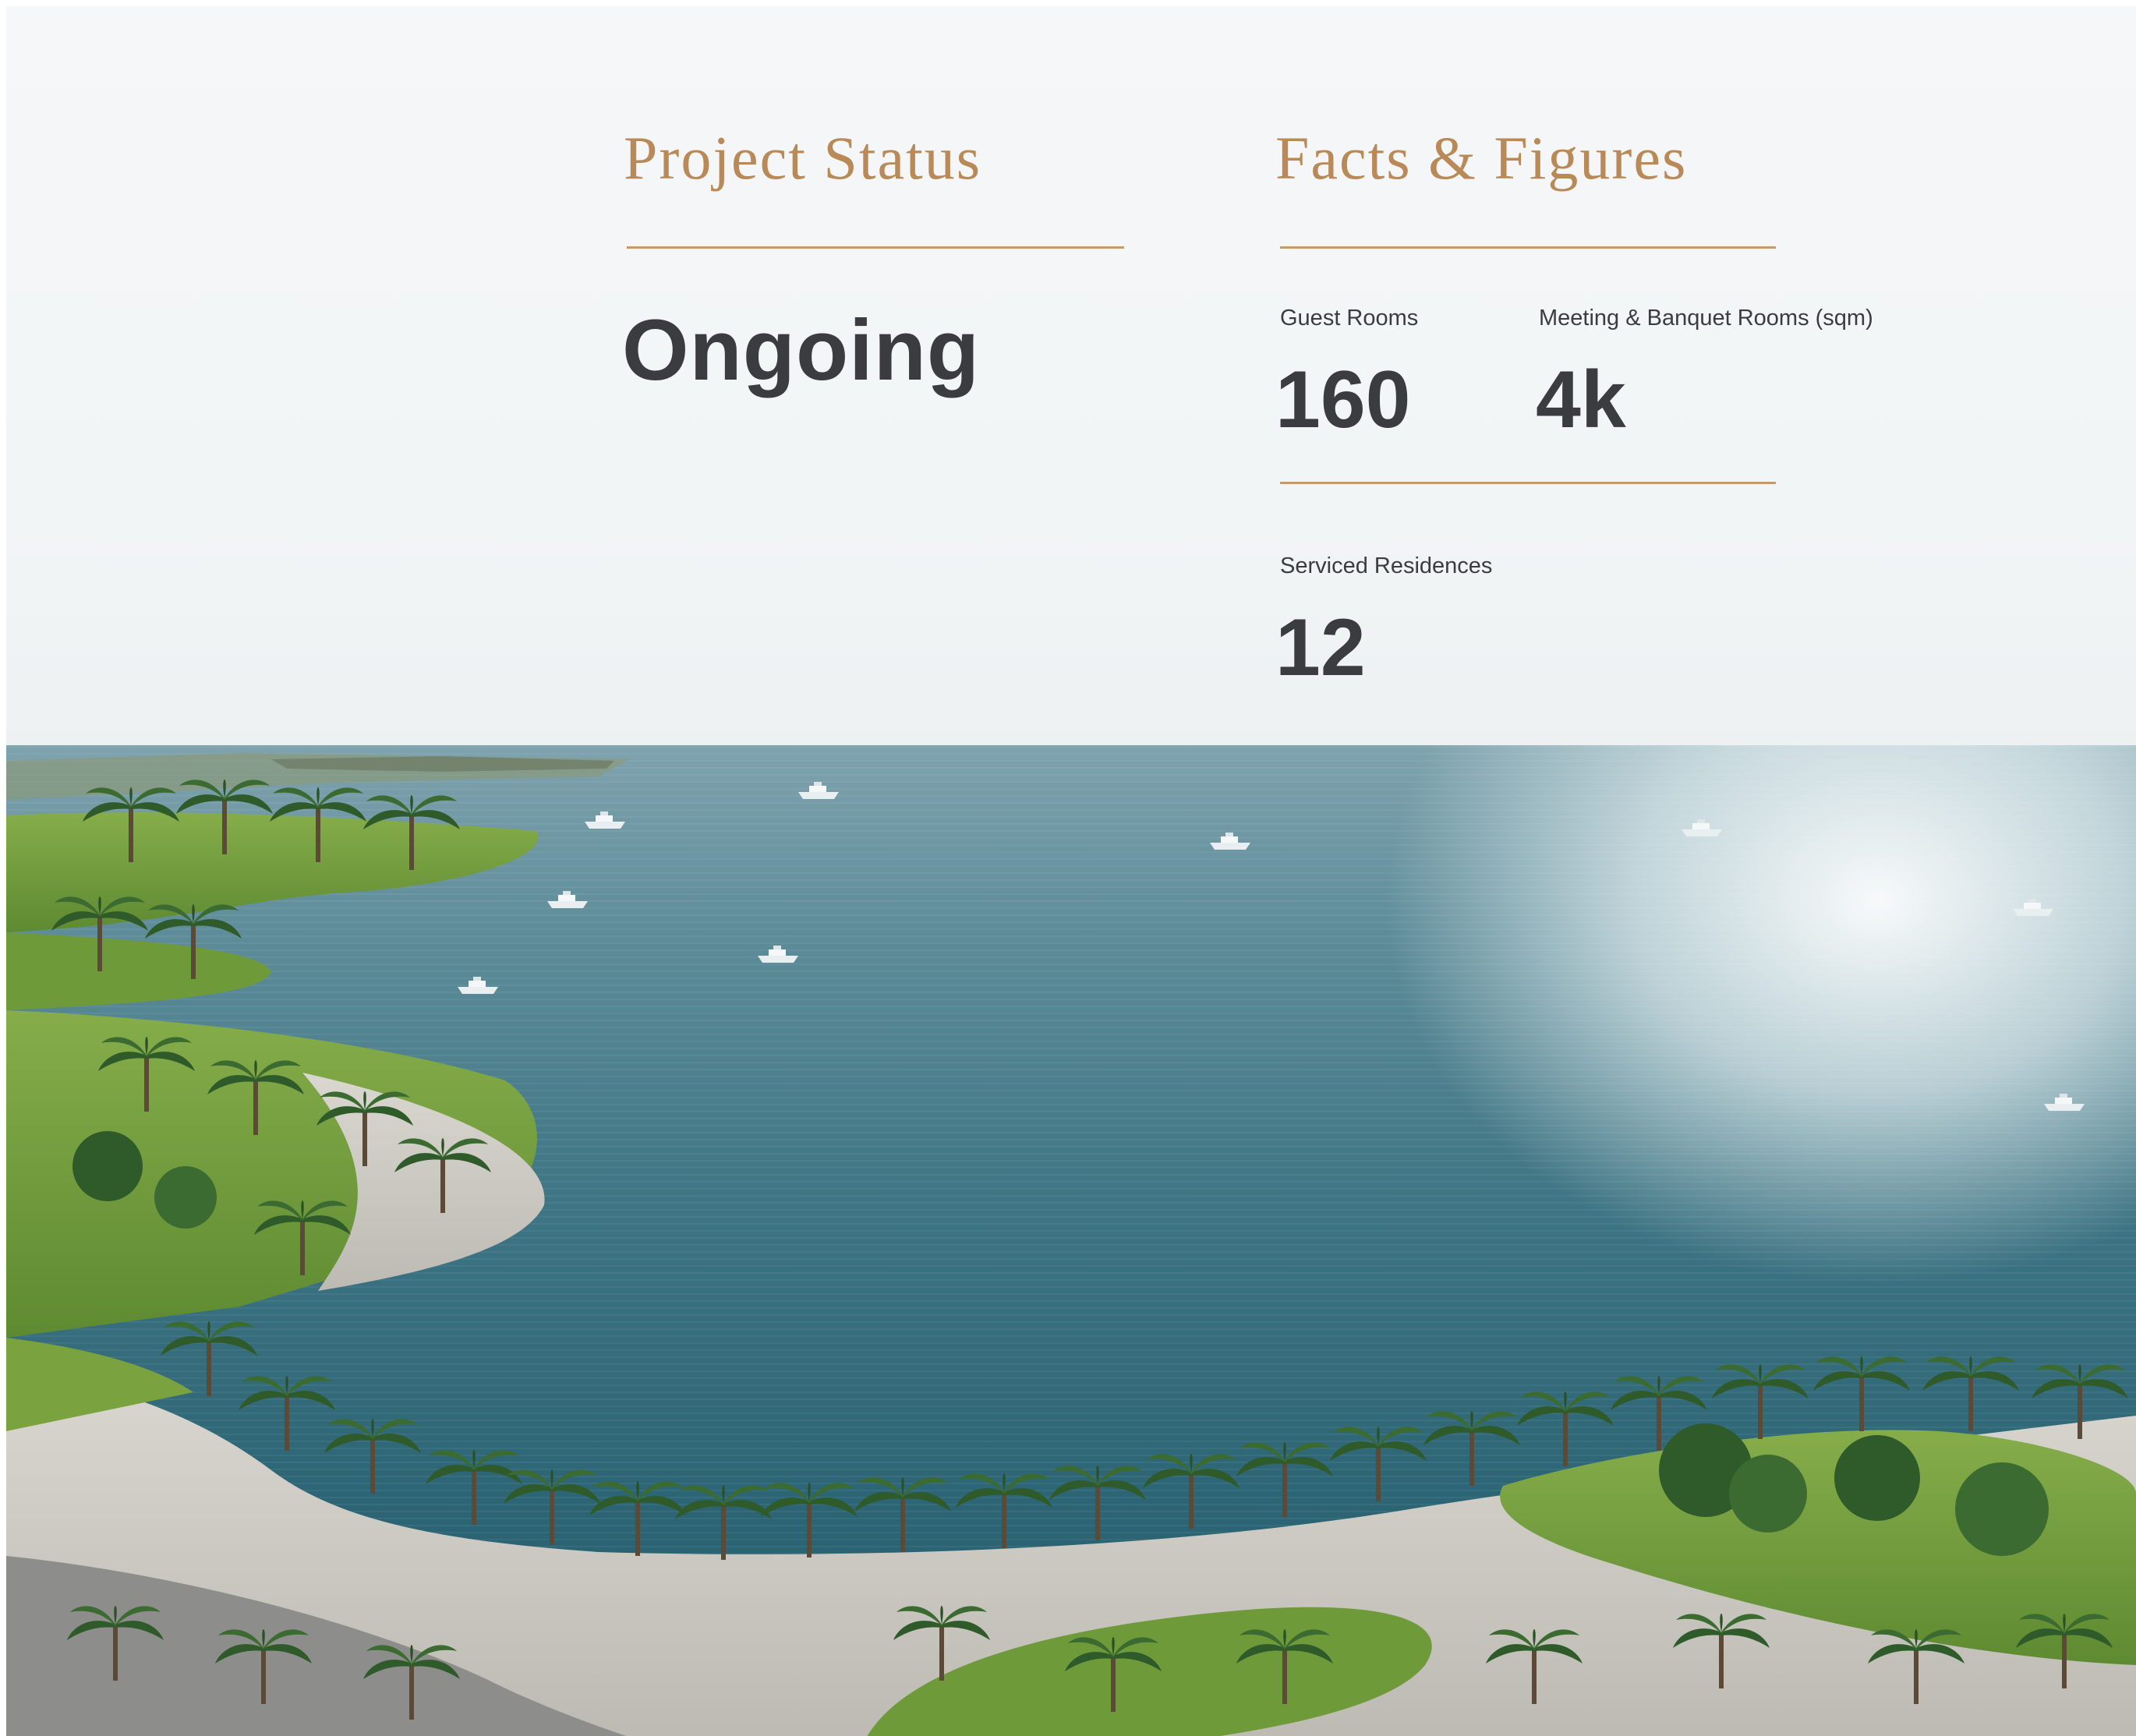 This screenshot has width=2136, height=1736. I want to click on project-status-heading: Project Status, so click(803, 158).